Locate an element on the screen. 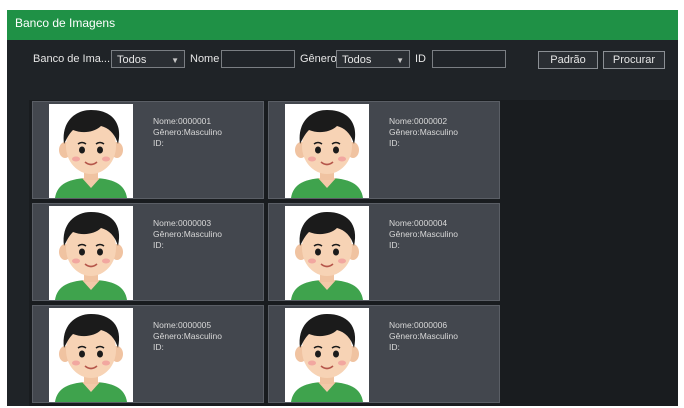 This screenshot has height=408, width=684. record-name: Nome:0000004 is located at coordinates (418, 223).